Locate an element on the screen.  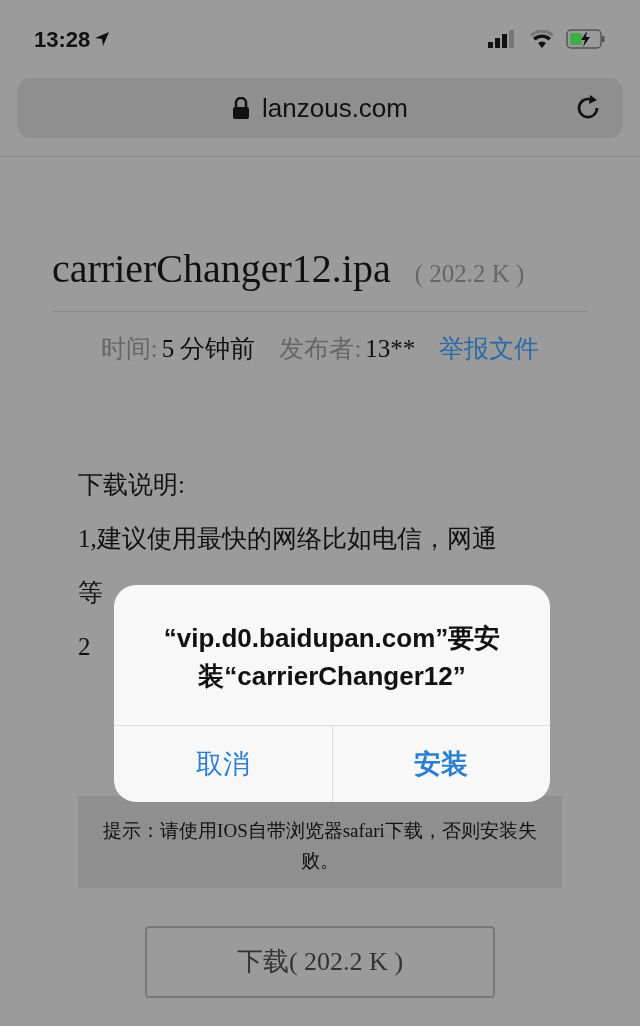
wifi-icon is located at coordinates (542, 39).